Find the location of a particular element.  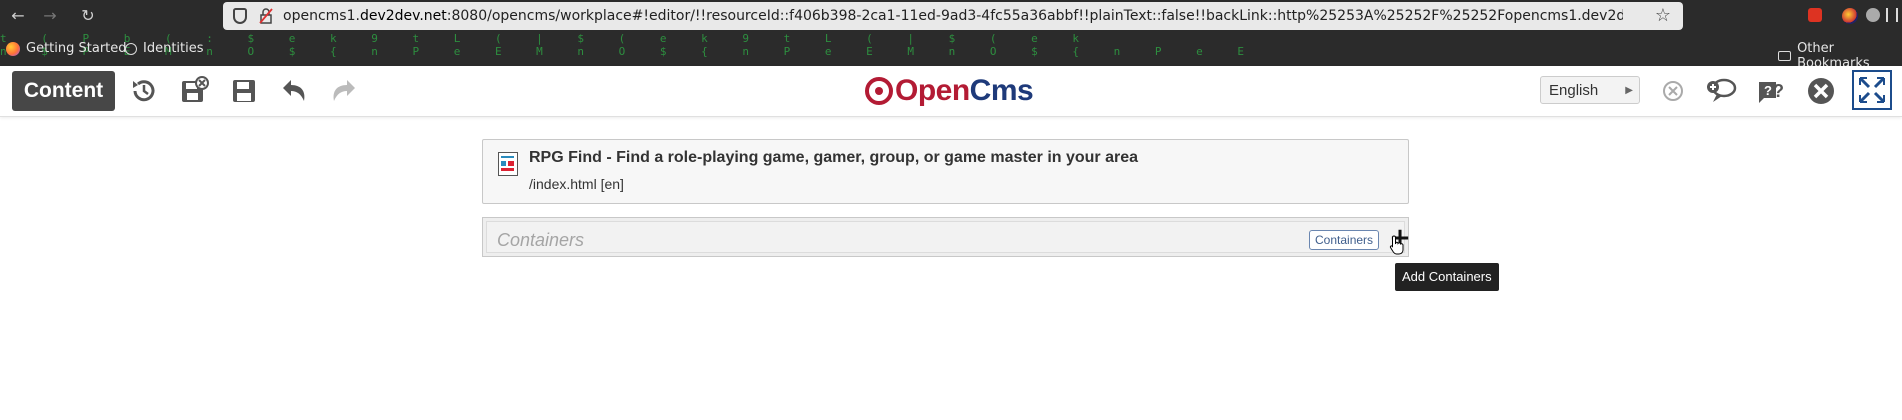

page-path: /index.html [en] is located at coordinates (576, 184).